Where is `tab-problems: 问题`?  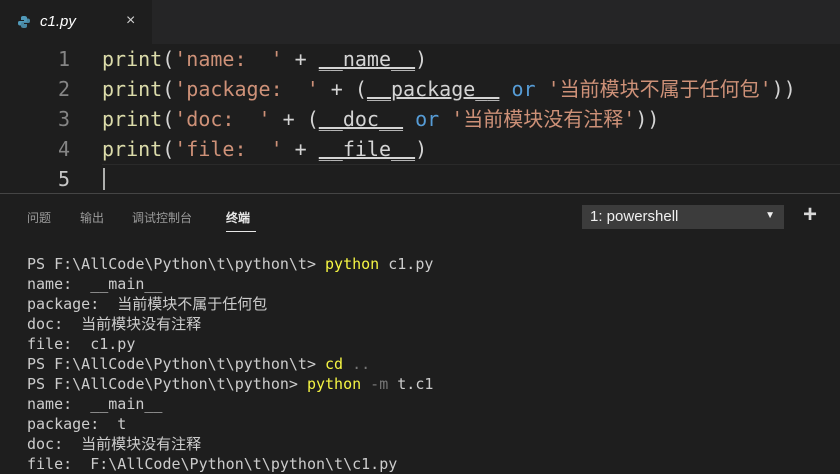 tab-problems: 问题 is located at coordinates (39, 217).